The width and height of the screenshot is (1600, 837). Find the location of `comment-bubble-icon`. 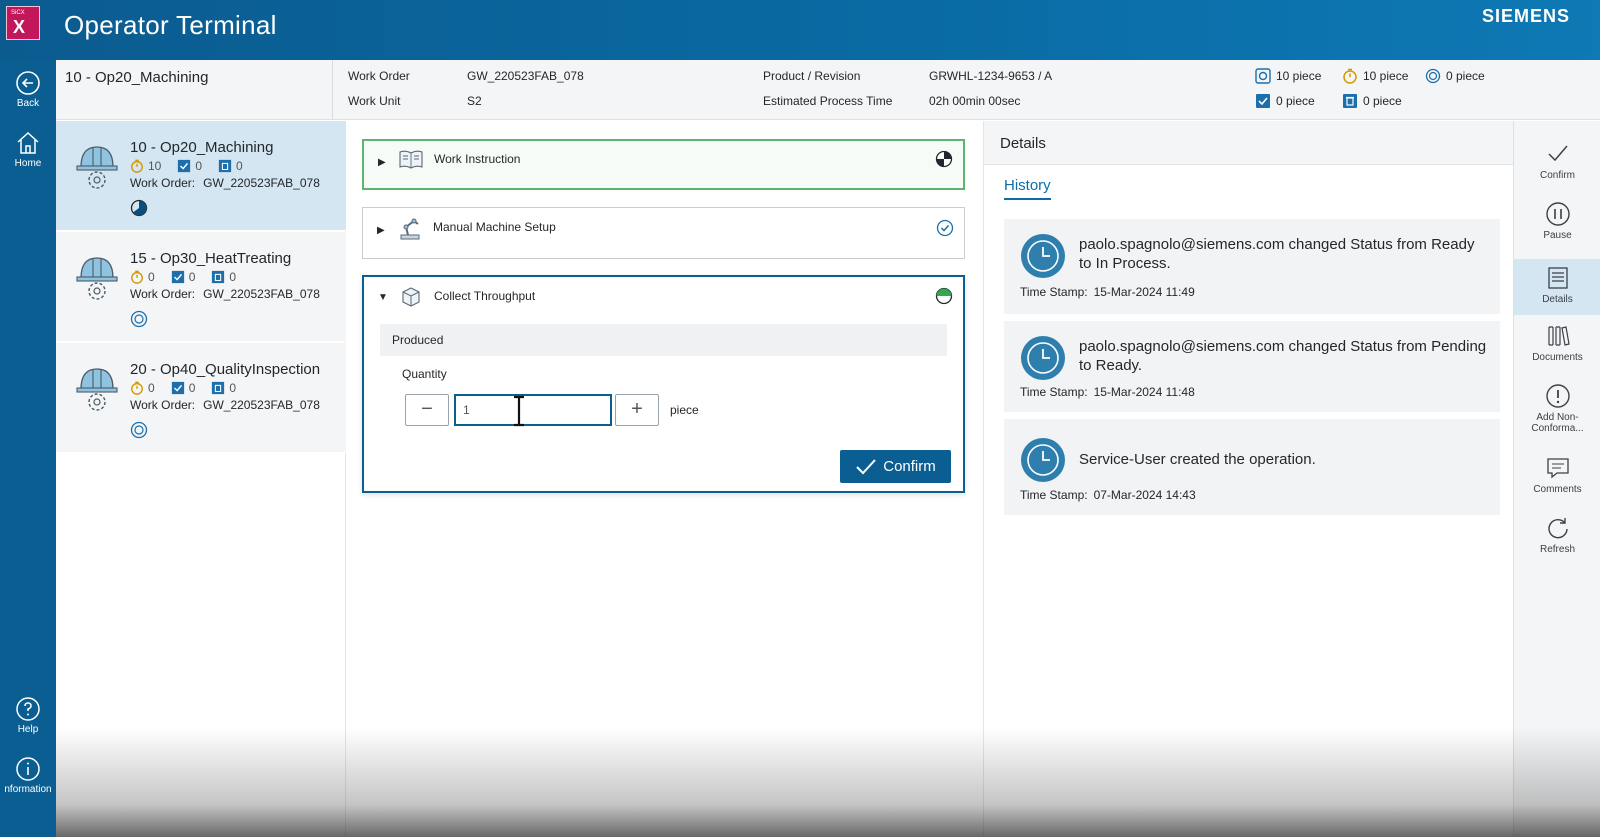

comment-bubble-icon is located at coordinates (1557, 468).